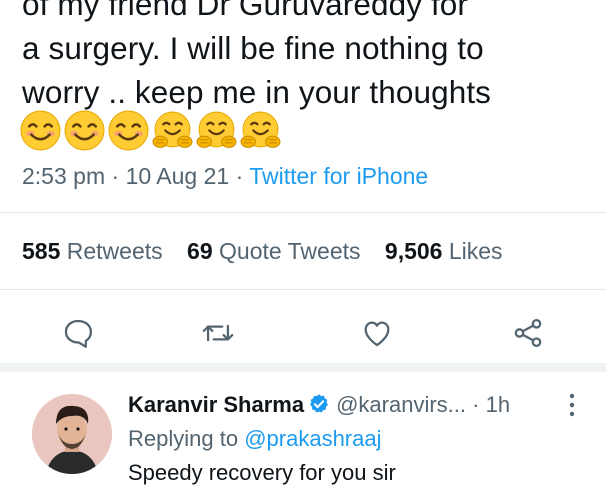 This screenshot has width=606, height=486. Describe the element at coordinates (245, 11) in the screenshot. I see `tweet-text-line: of my friend Dr Guruvareddy for` at that location.